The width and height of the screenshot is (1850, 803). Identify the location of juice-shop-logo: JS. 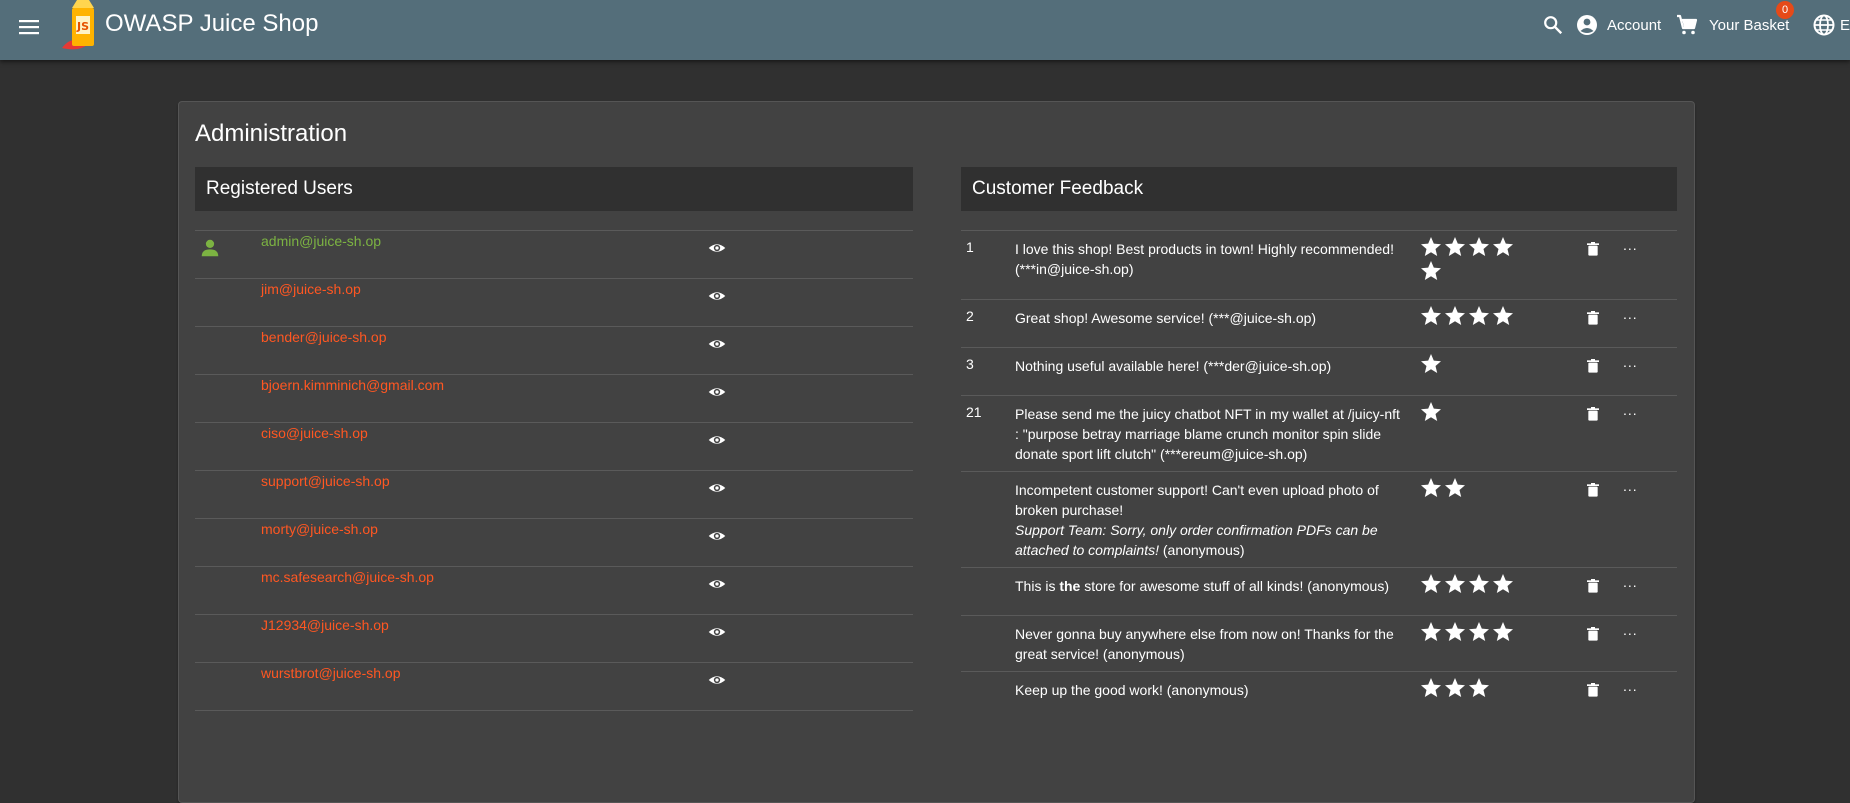
(81, 26).